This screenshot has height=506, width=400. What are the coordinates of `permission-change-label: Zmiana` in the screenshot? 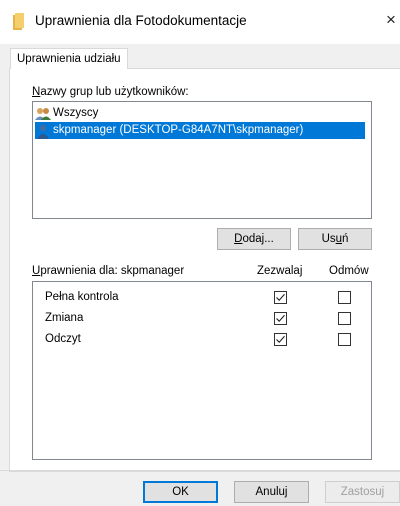 It's located at (64, 318).